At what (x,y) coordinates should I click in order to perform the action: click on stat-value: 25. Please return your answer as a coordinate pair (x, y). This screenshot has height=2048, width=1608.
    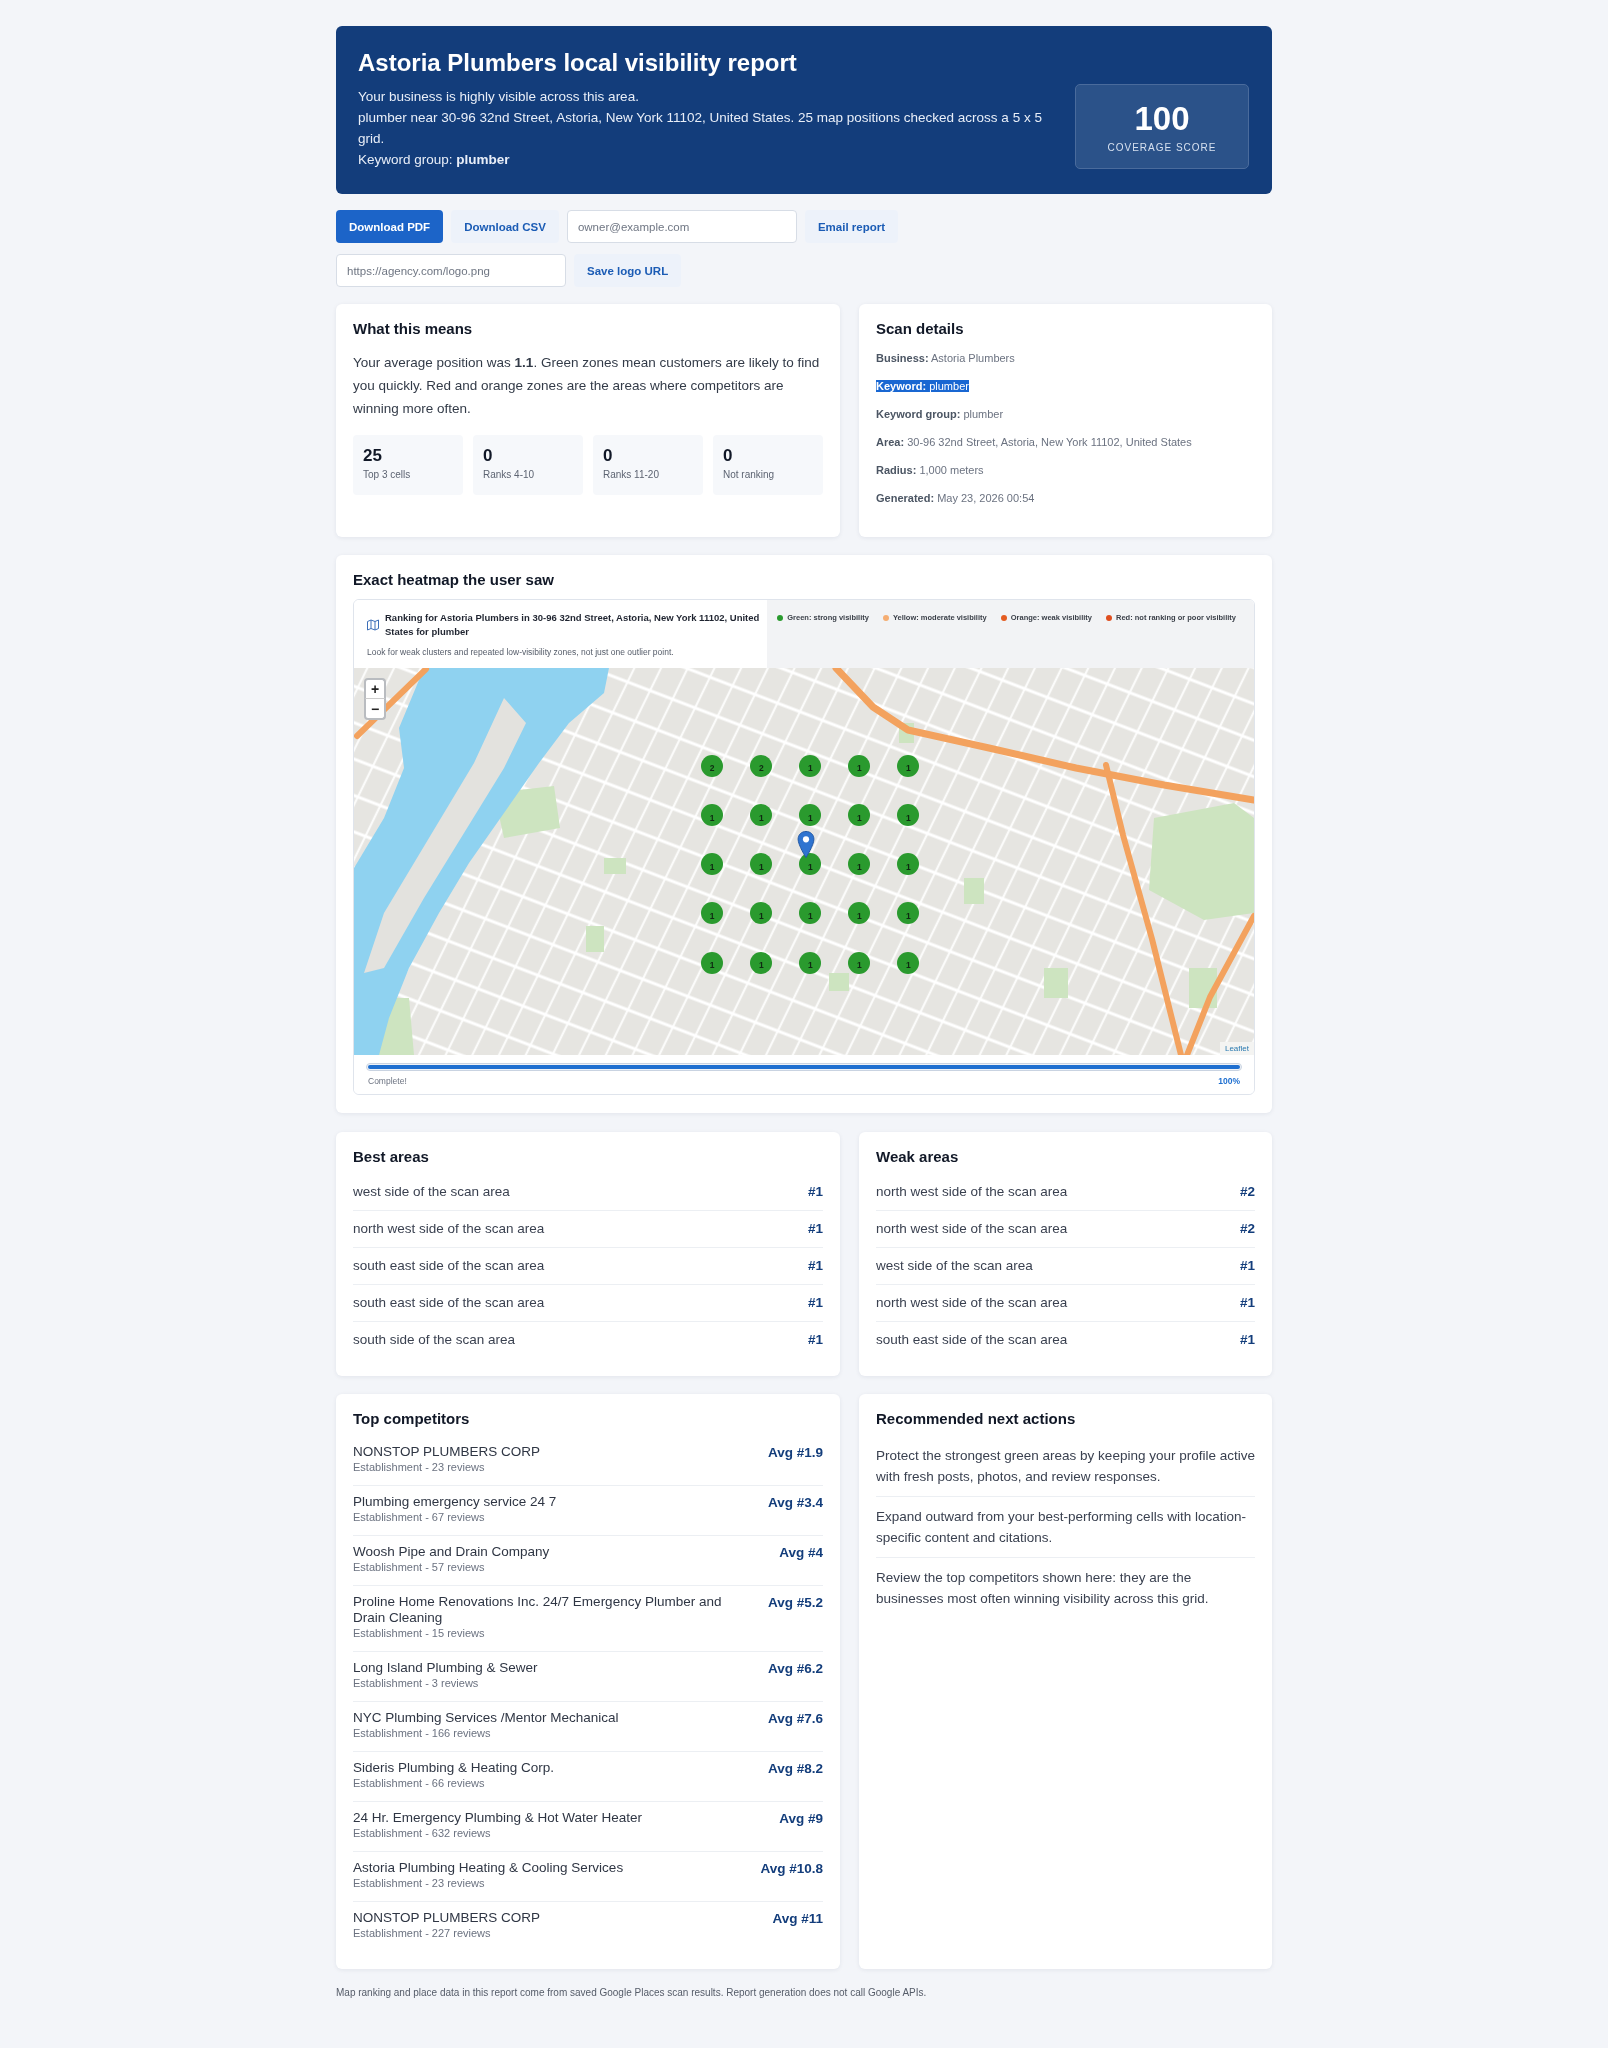
    Looking at the image, I should click on (373, 456).